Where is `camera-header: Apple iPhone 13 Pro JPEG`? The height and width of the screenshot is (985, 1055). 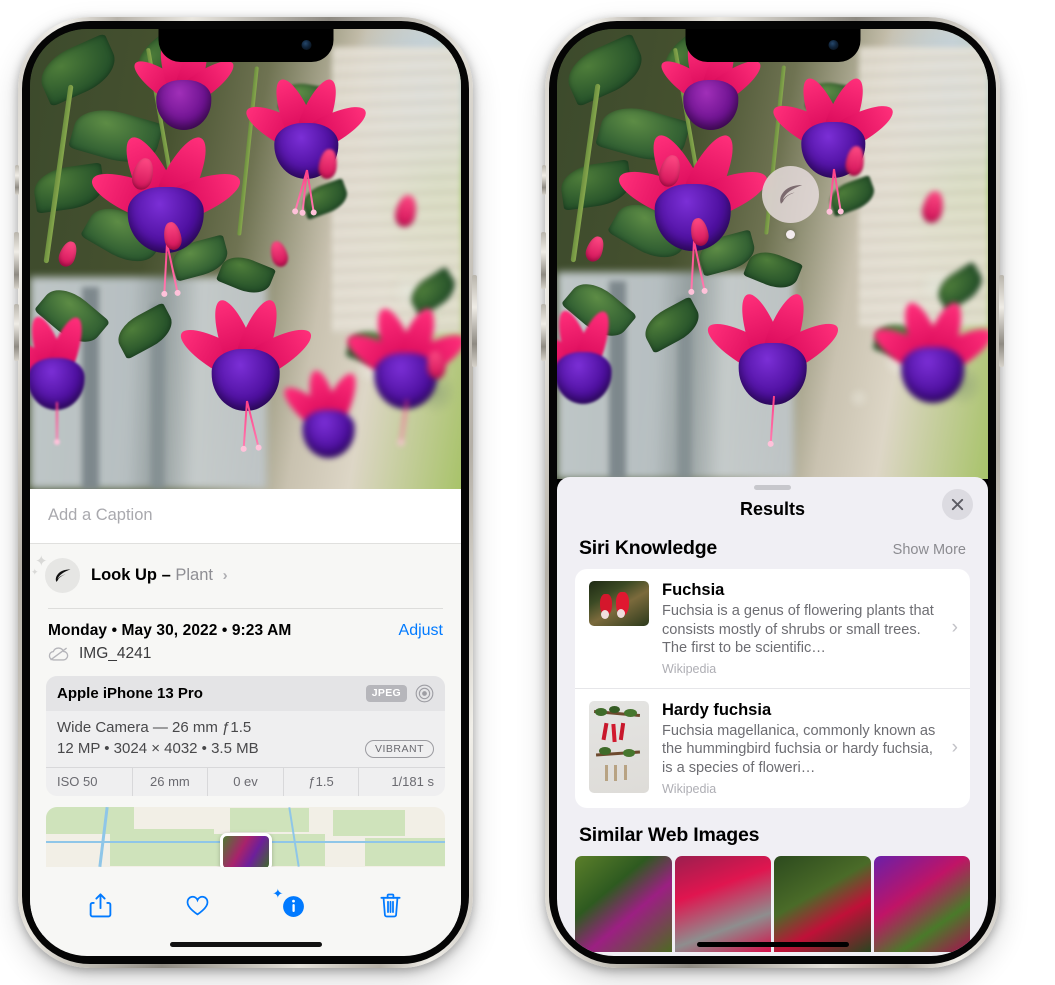 camera-header: Apple iPhone 13 Pro JPEG is located at coordinates (245, 693).